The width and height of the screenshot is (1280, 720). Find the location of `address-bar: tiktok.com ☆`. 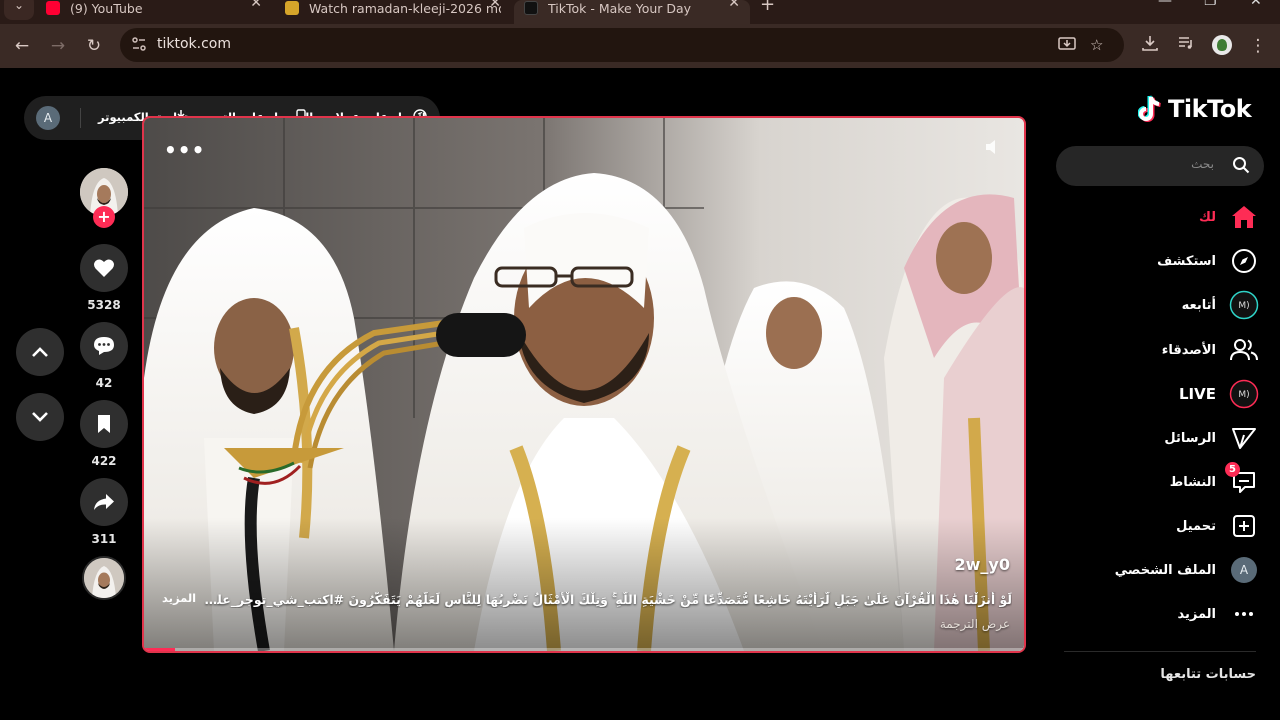

address-bar: tiktok.com ☆ is located at coordinates (622, 45).